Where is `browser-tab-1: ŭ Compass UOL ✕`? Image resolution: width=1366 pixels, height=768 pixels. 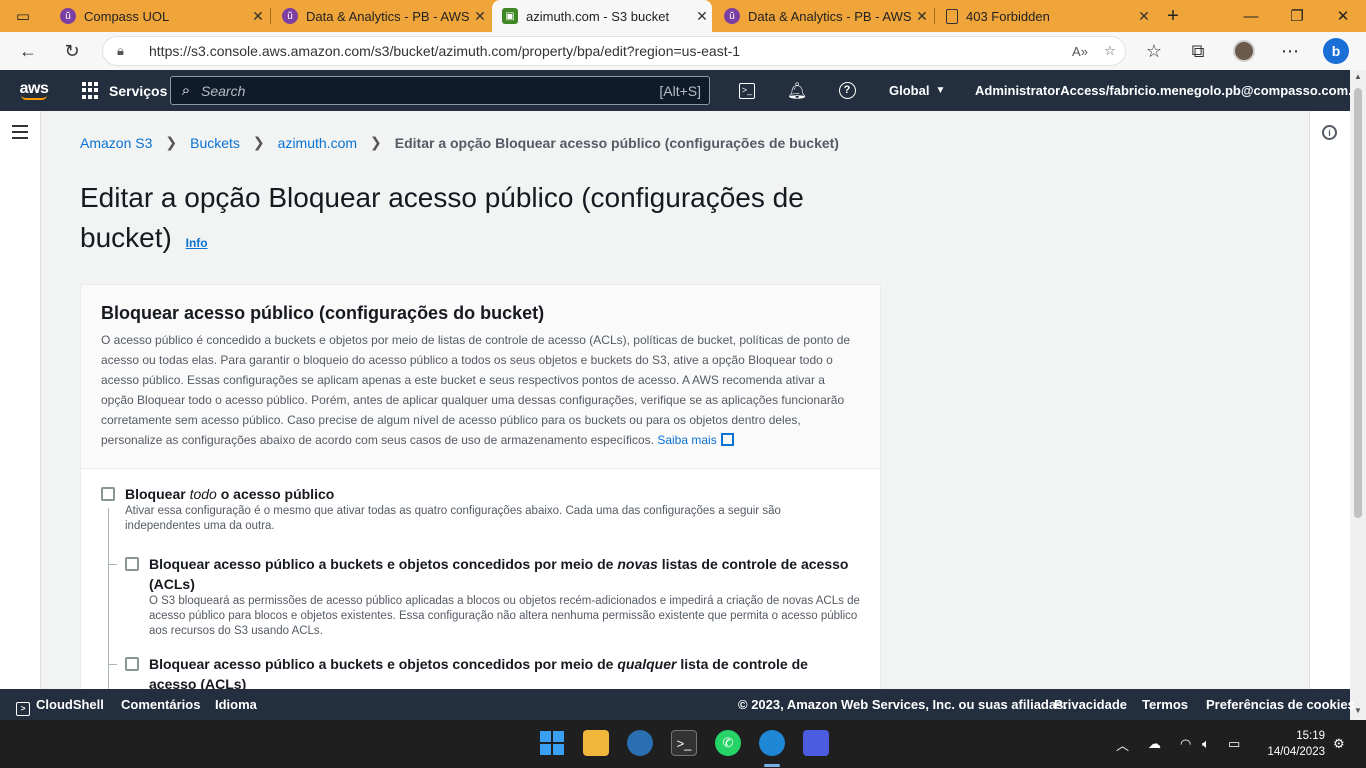
browser-tab-1: ŭ Compass UOL ✕ is located at coordinates (159, 16).